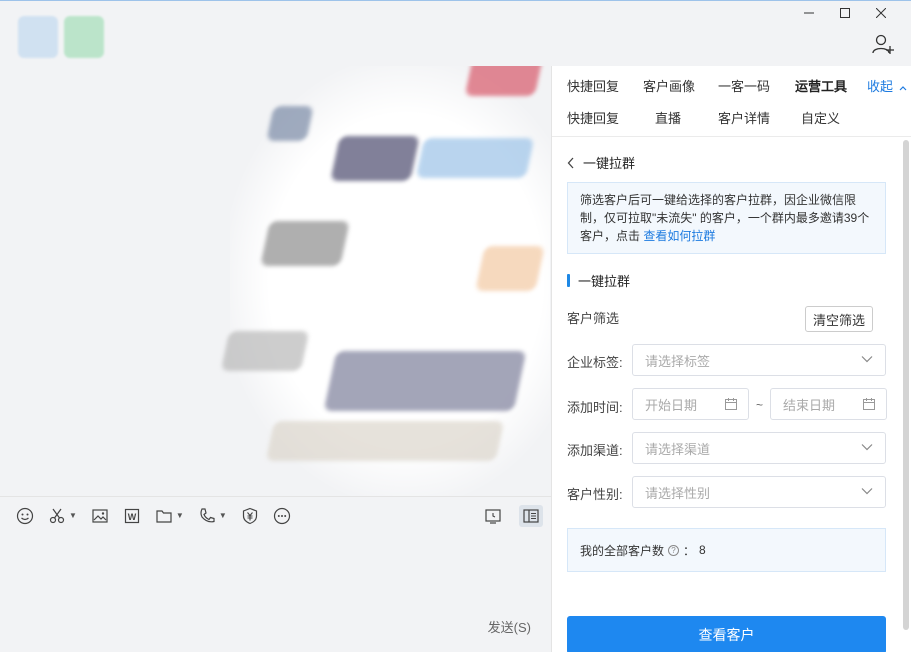 The height and width of the screenshot is (652, 911). I want to click on emoji-icon, so click(25, 515).